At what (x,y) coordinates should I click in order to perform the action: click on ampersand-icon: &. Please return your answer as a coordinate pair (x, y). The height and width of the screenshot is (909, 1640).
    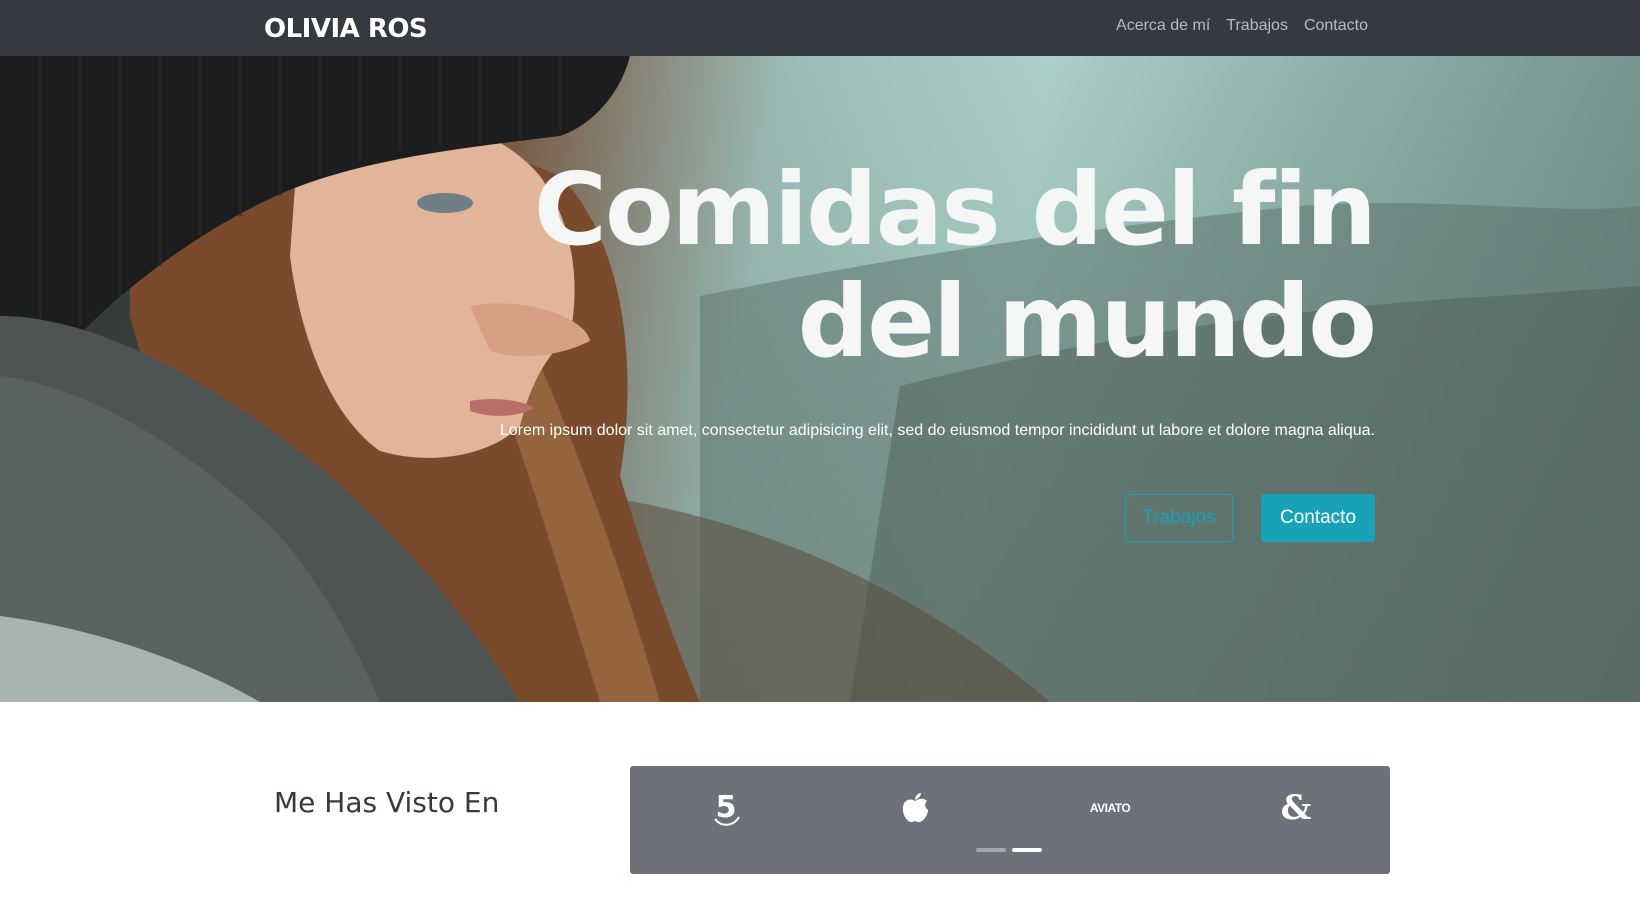
    Looking at the image, I should click on (1296, 808).